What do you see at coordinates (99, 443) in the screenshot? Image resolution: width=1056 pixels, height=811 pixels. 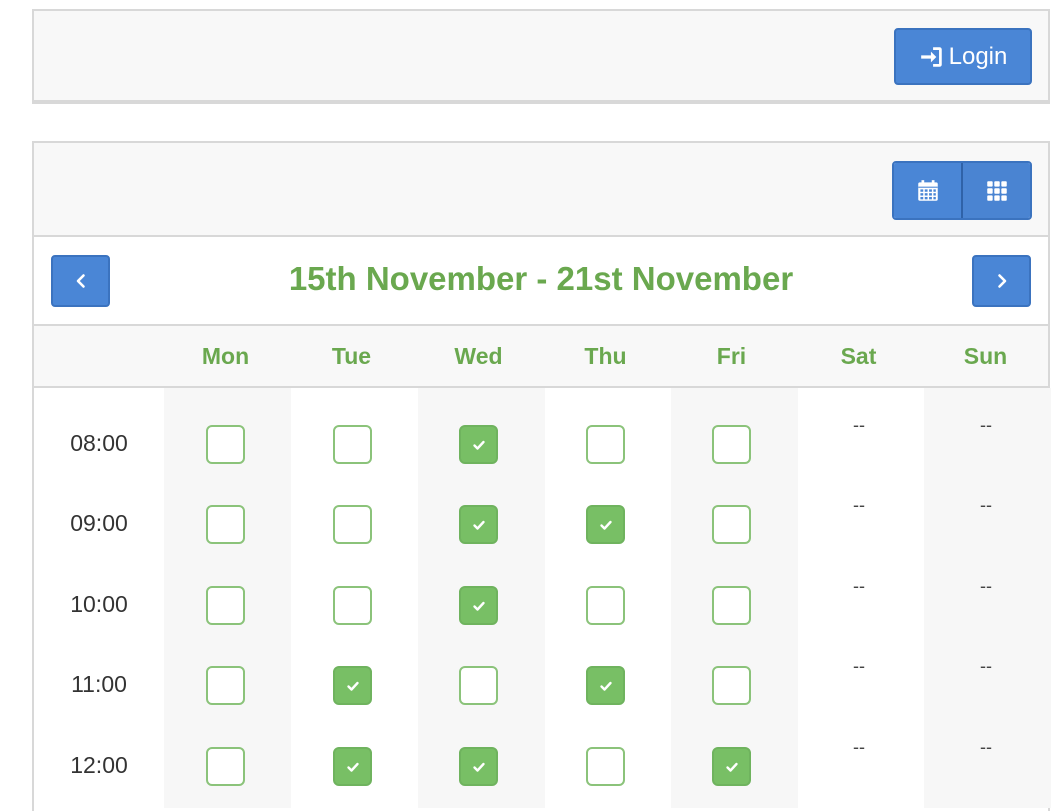 I see `time-label: 08:00` at bounding box center [99, 443].